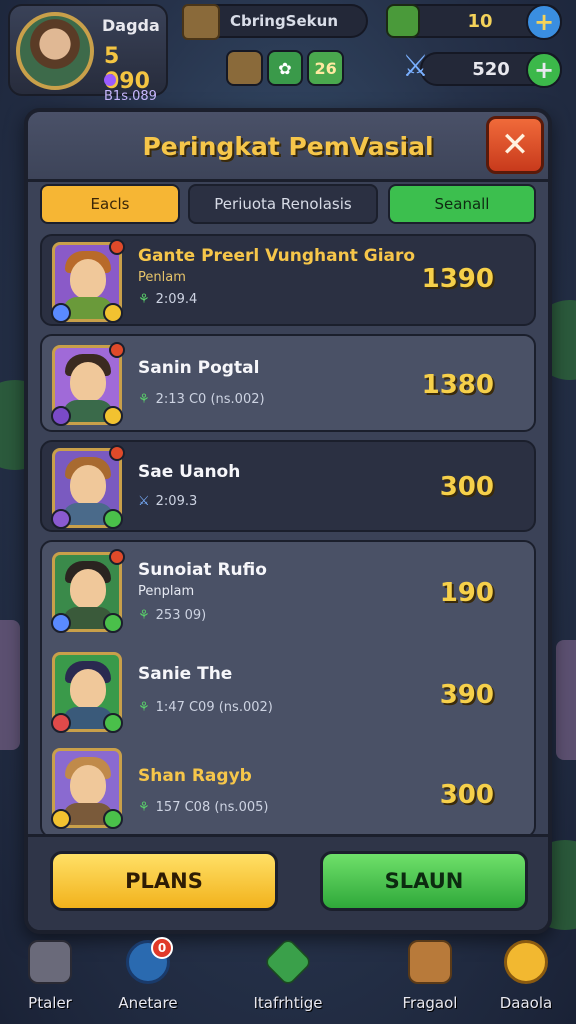  Describe the element at coordinates (288, 486) in the screenshot. I see `leaderboard-row: Sae Uanoh ⚔ 2:09.3 300` at that location.